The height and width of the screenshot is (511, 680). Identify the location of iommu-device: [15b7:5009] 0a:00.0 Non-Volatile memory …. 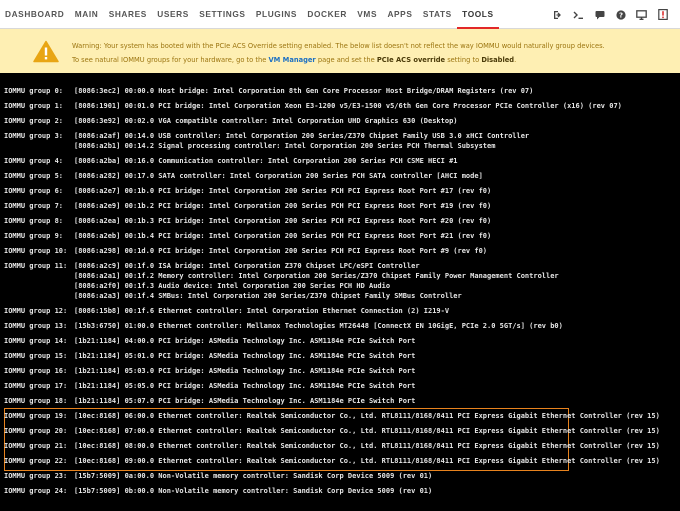
(253, 476).